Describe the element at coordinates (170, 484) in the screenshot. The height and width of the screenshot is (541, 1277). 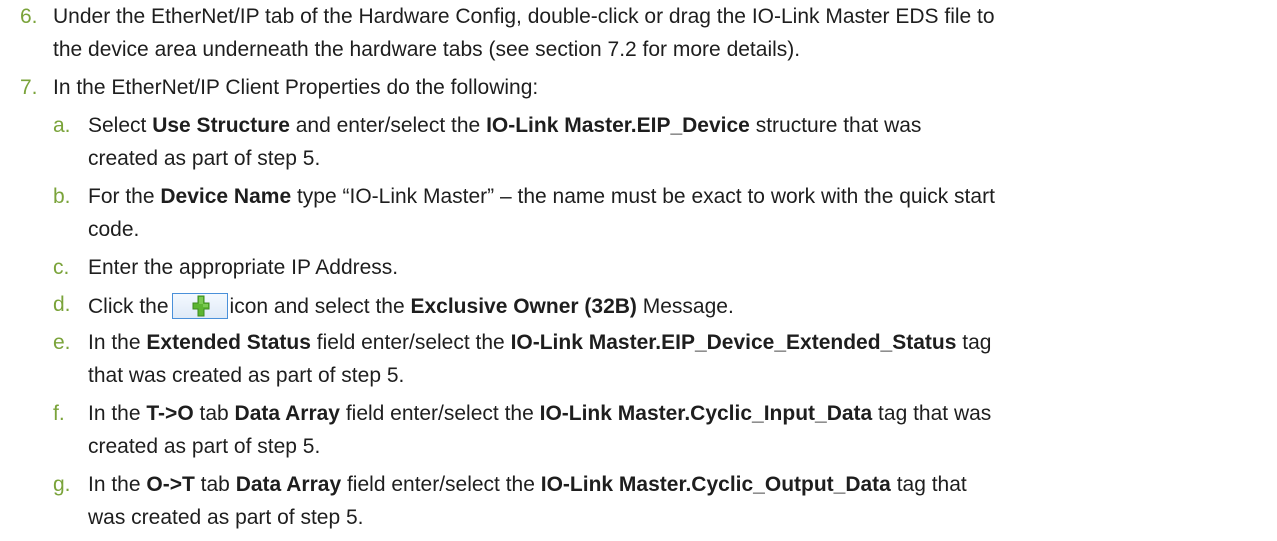
I see `bold-term: O->T` at that location.